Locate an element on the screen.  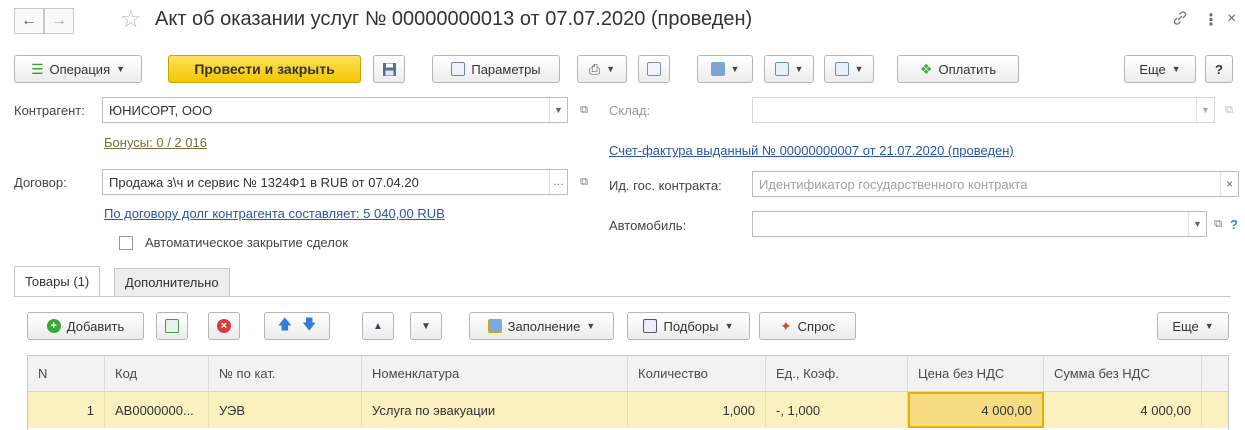
warehouse-label: Склад: is located at coordinates (630, 110).